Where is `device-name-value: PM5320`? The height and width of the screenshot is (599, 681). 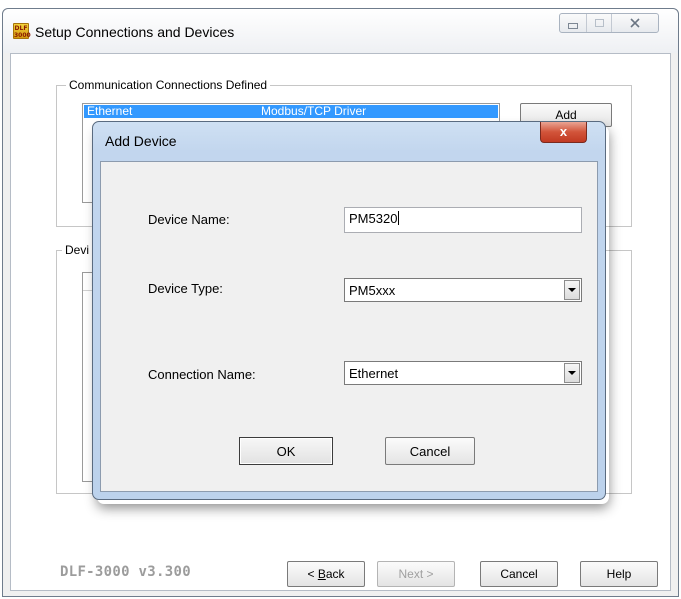
device-name-value: PM5320 is located at coordinates (373, 218).